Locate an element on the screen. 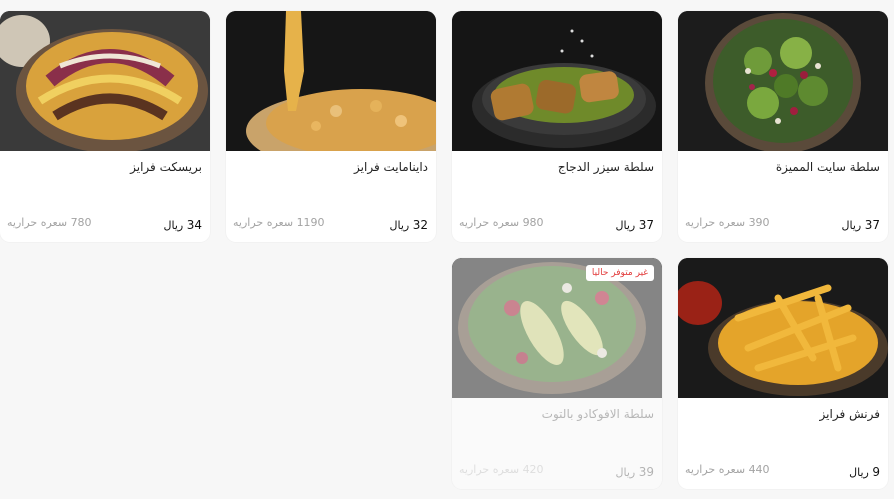  item-name: سلطة سايت المميزة is located at coordinates (827, 167).